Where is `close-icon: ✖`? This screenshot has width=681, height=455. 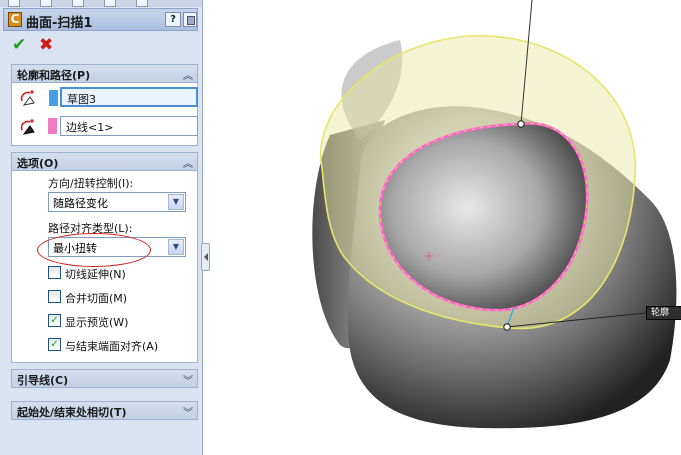
close-icon: ✖ is located at coordinates (46, 45).